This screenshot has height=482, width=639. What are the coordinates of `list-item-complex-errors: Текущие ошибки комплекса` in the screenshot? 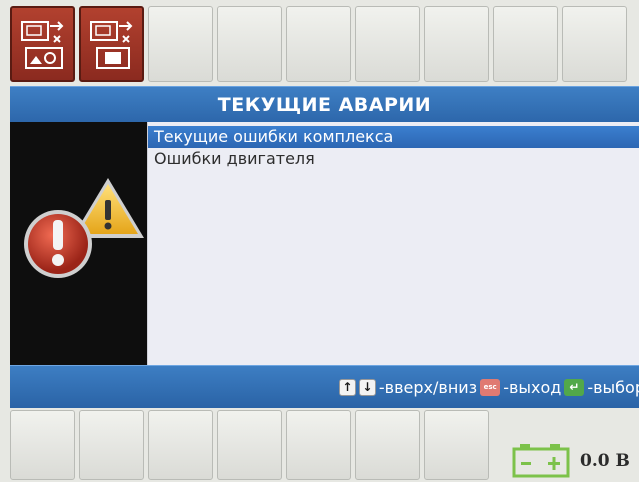 It's located at (393, 137).